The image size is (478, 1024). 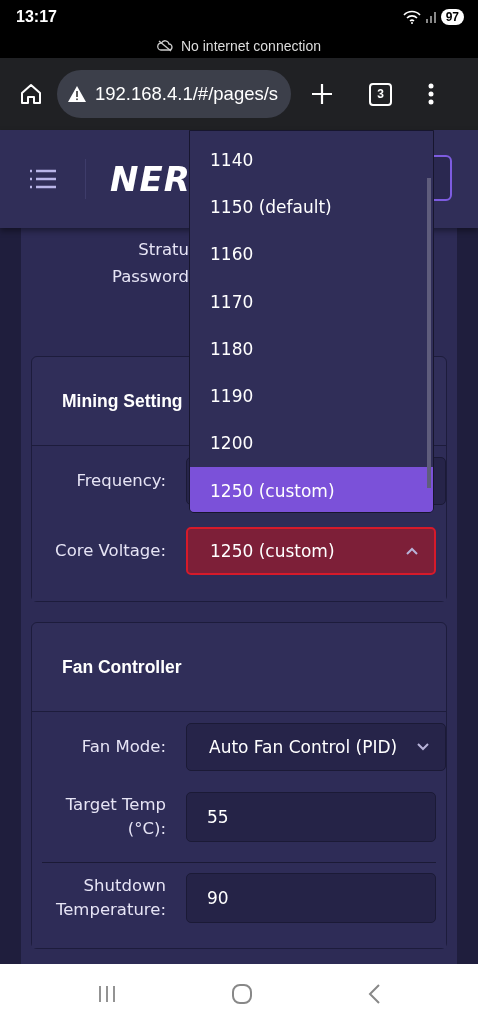 What do you see at coordinates (311, 817) in the screenshot?
I see `input-field: 55` at bounding box center [311, 817].